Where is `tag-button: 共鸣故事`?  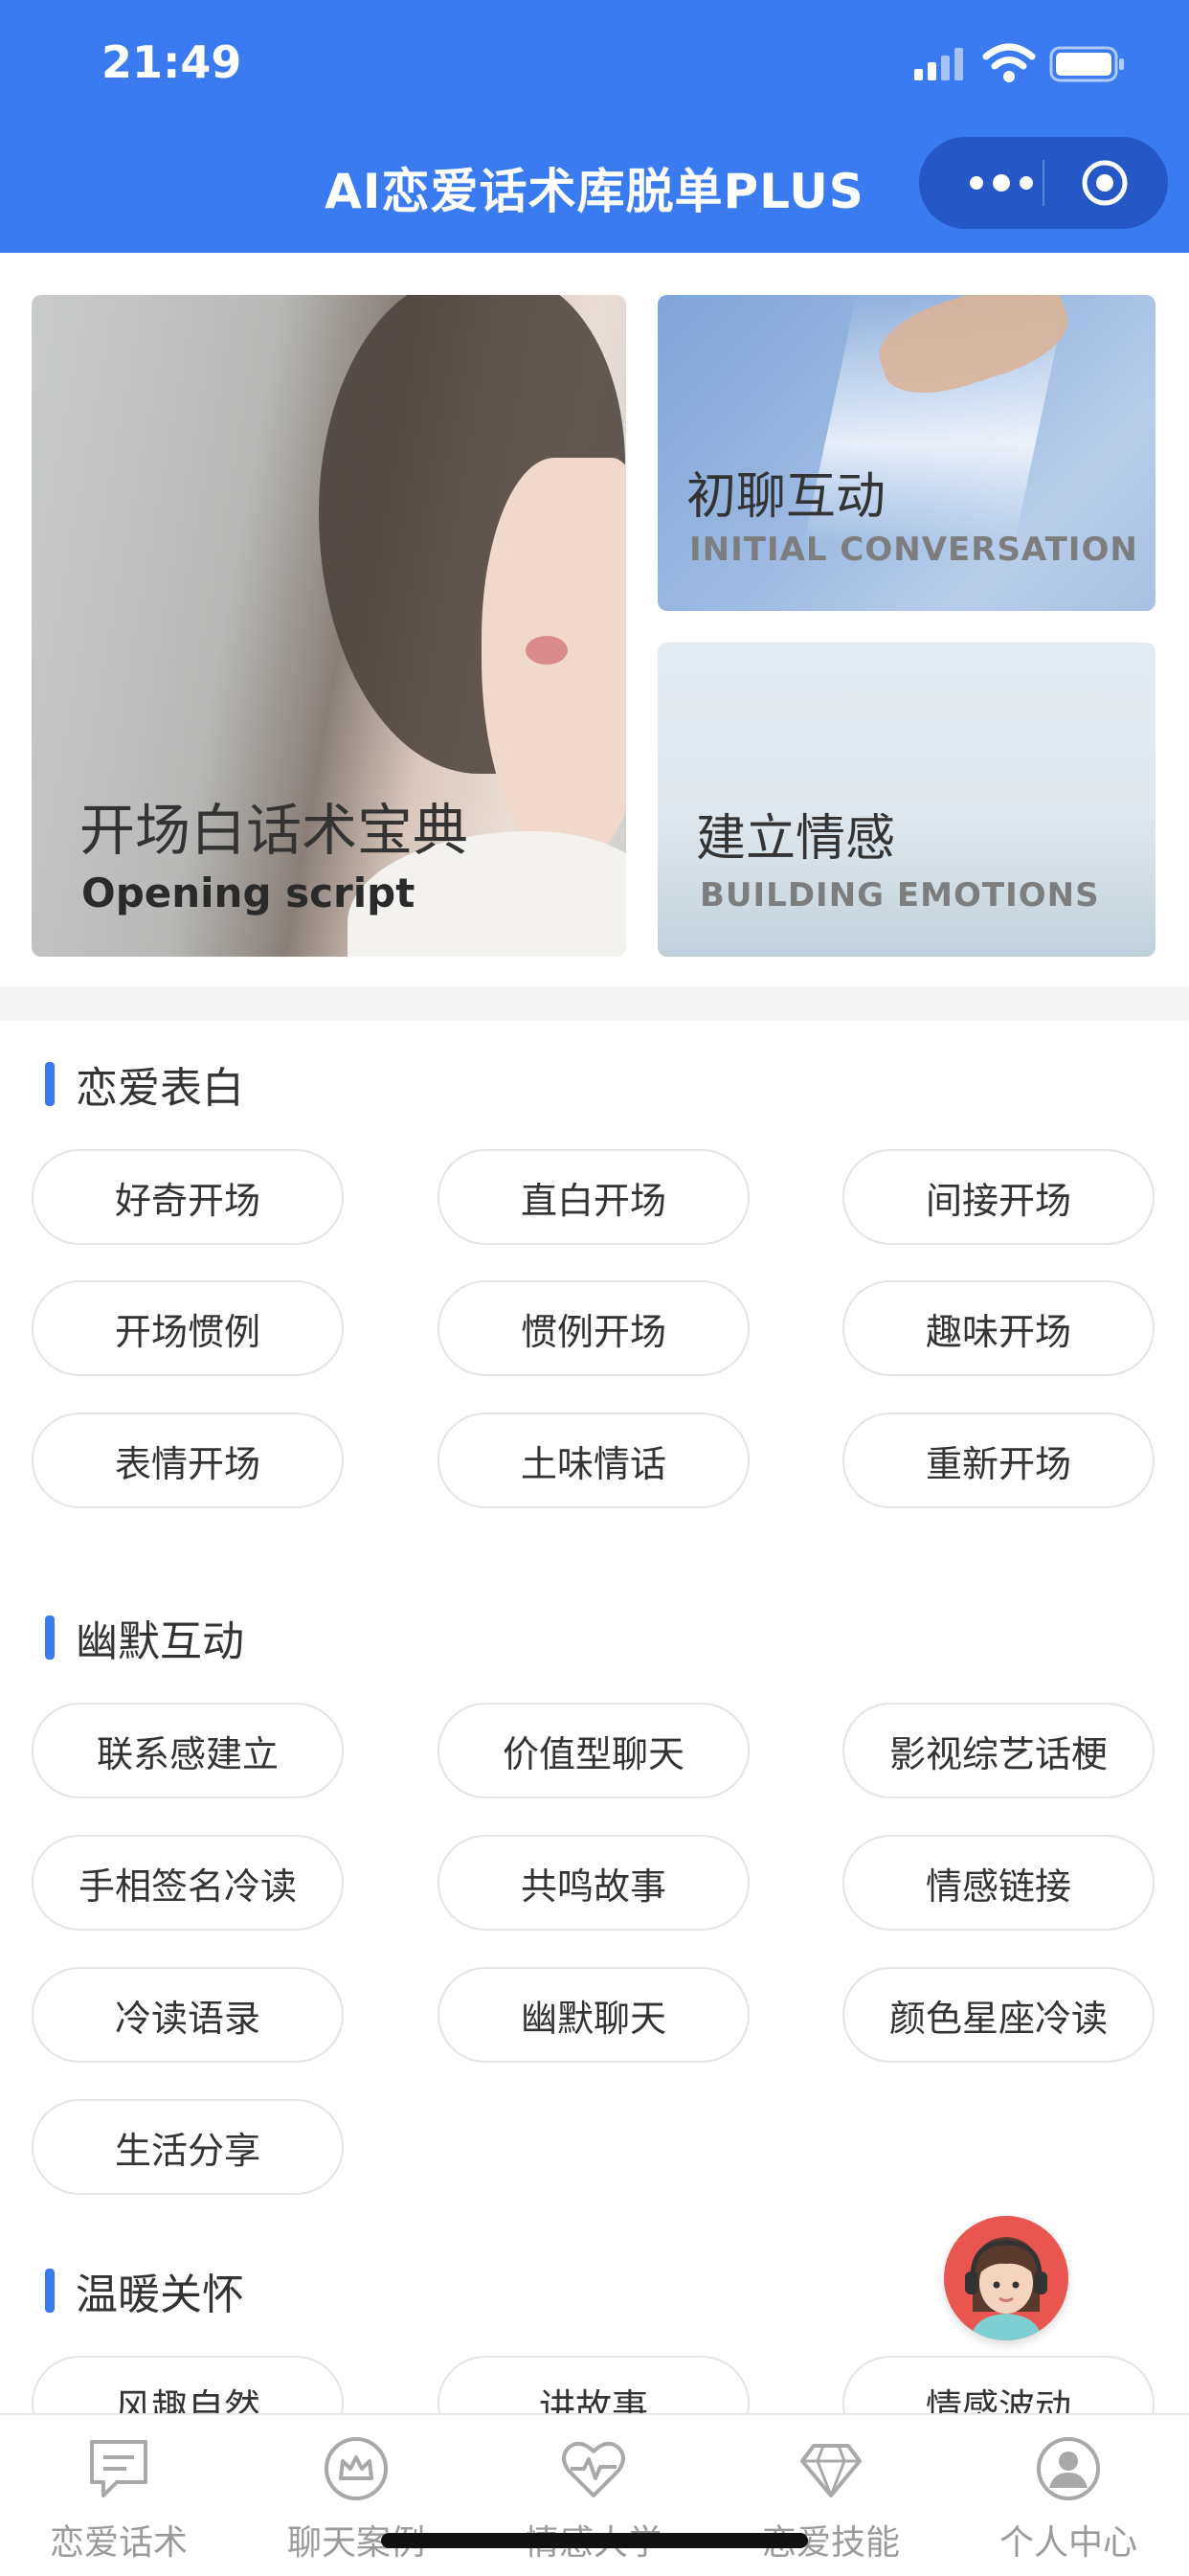
tag-button: 共鸣故事 is located at coordinates (593, 1883).